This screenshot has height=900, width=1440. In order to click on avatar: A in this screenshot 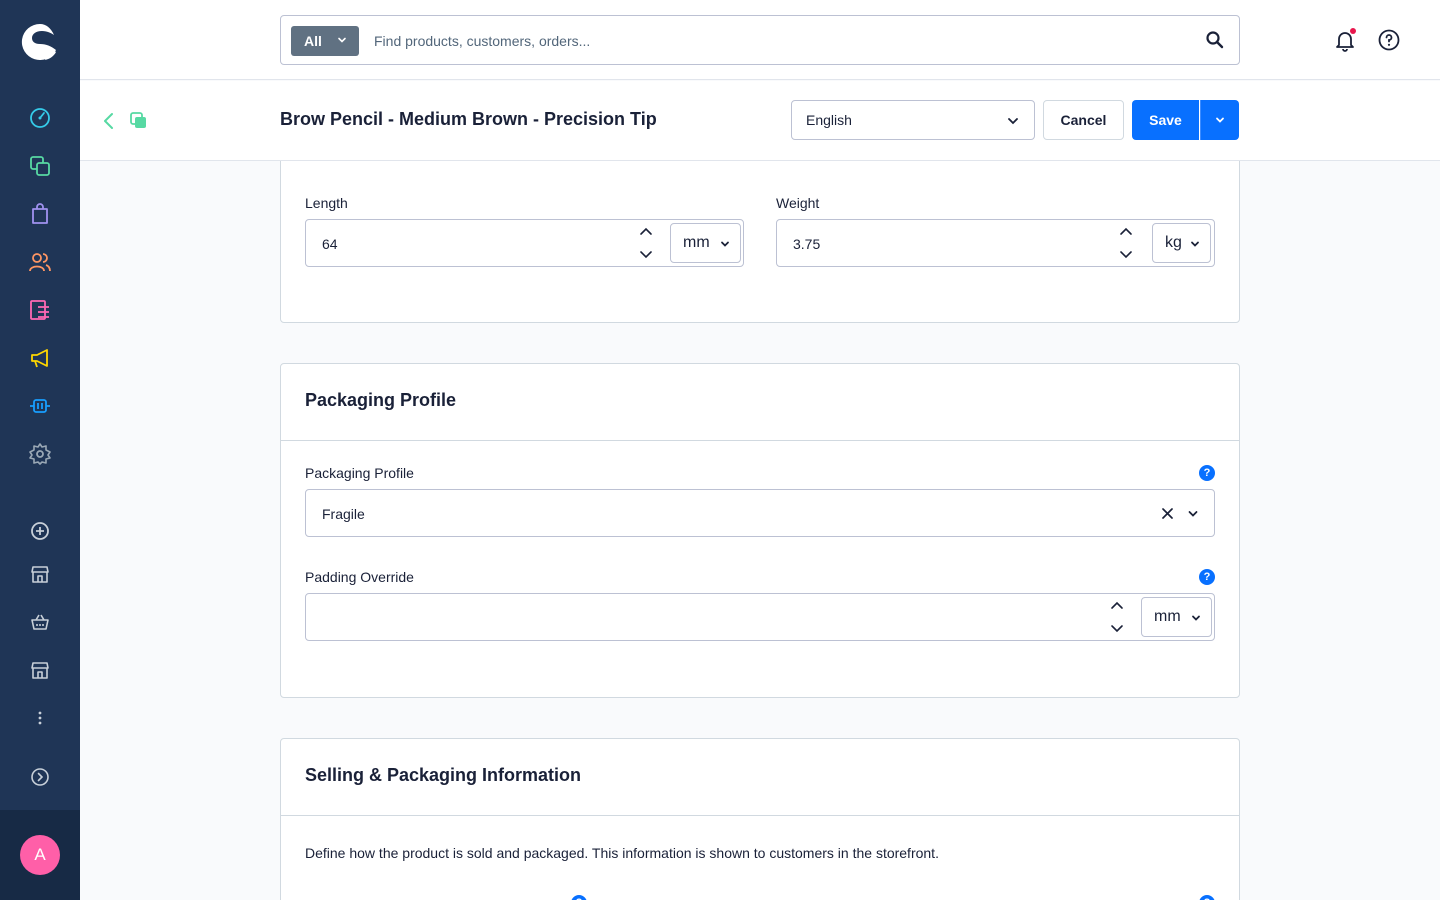, I will do `click(40, 855)`.